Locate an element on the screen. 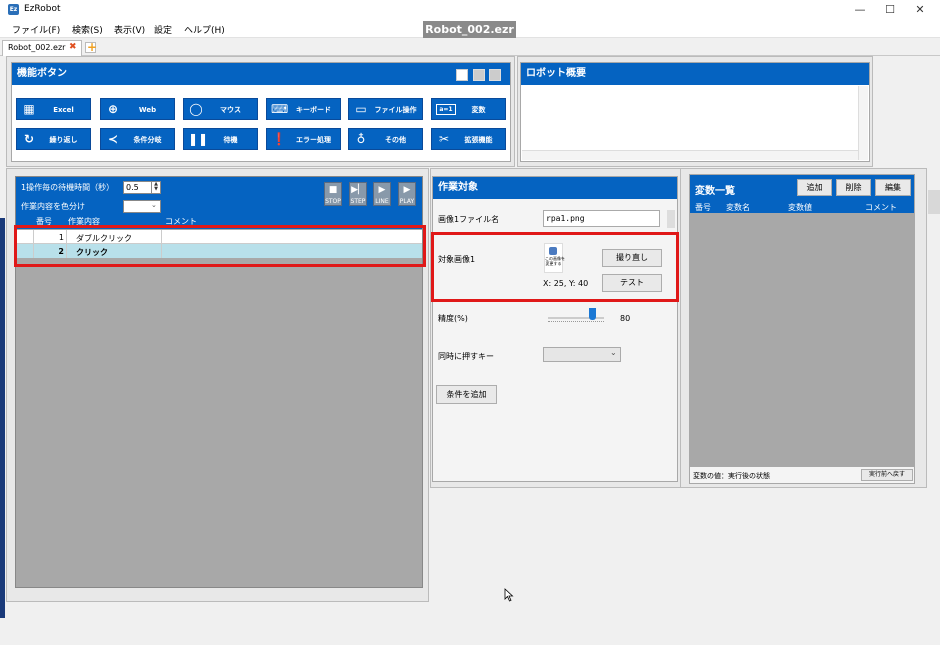  layout-square-1-icon is located at coordinates (462, 75).